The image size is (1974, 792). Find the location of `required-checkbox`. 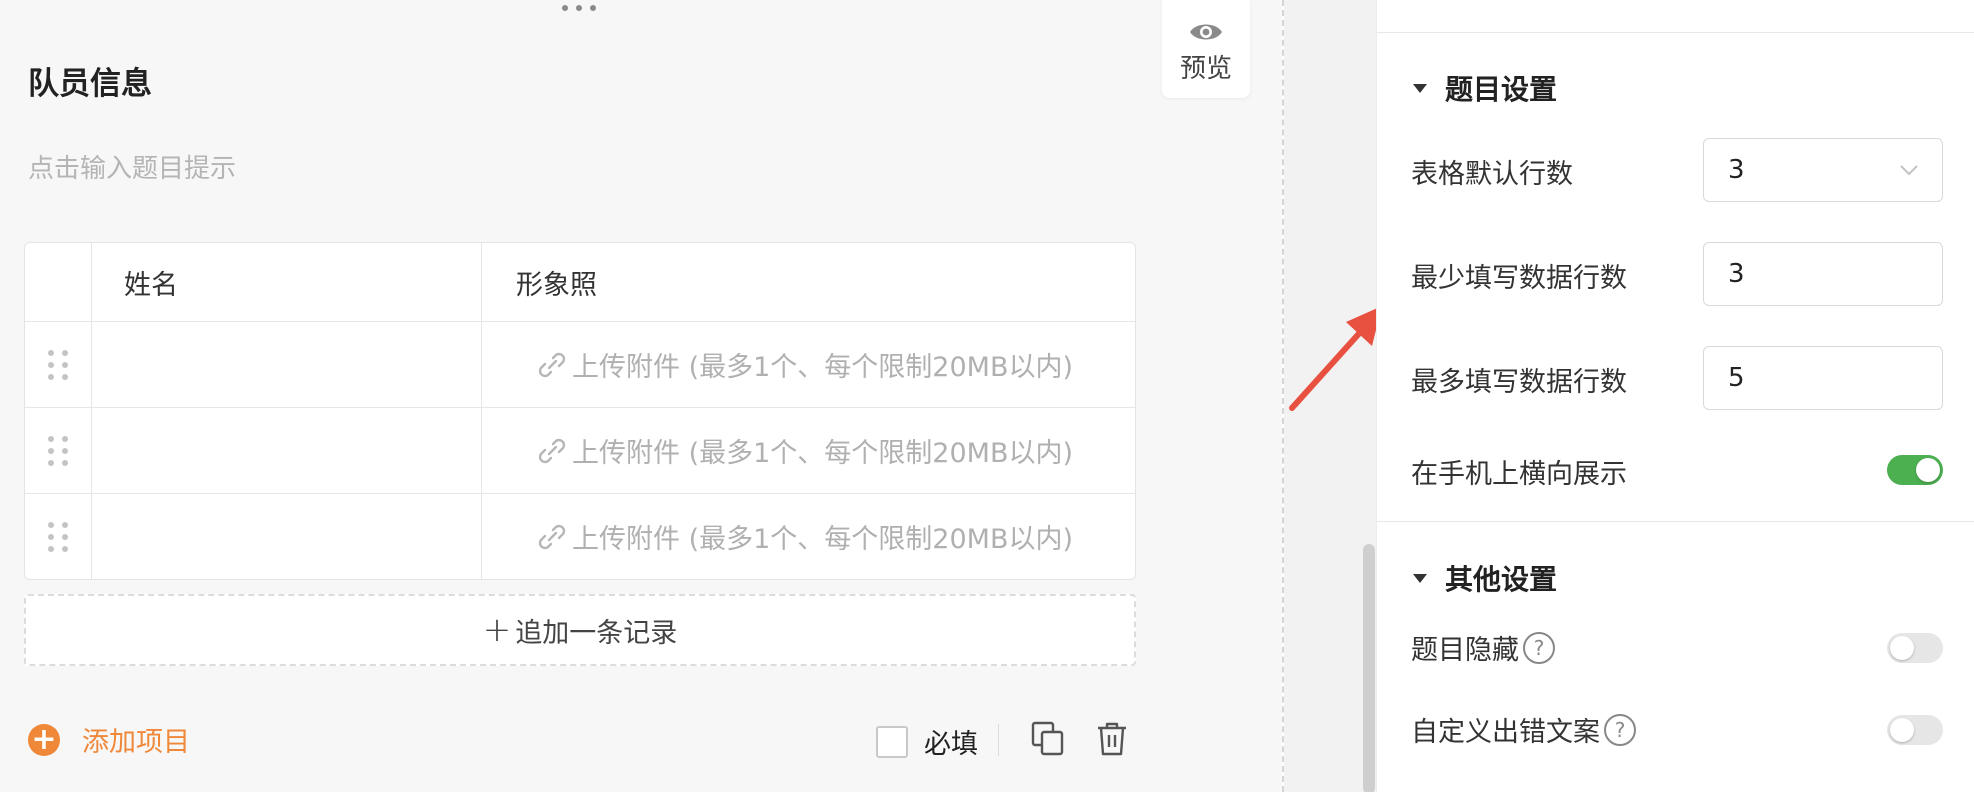

required-checkbox is located at coordinates (892, 741).